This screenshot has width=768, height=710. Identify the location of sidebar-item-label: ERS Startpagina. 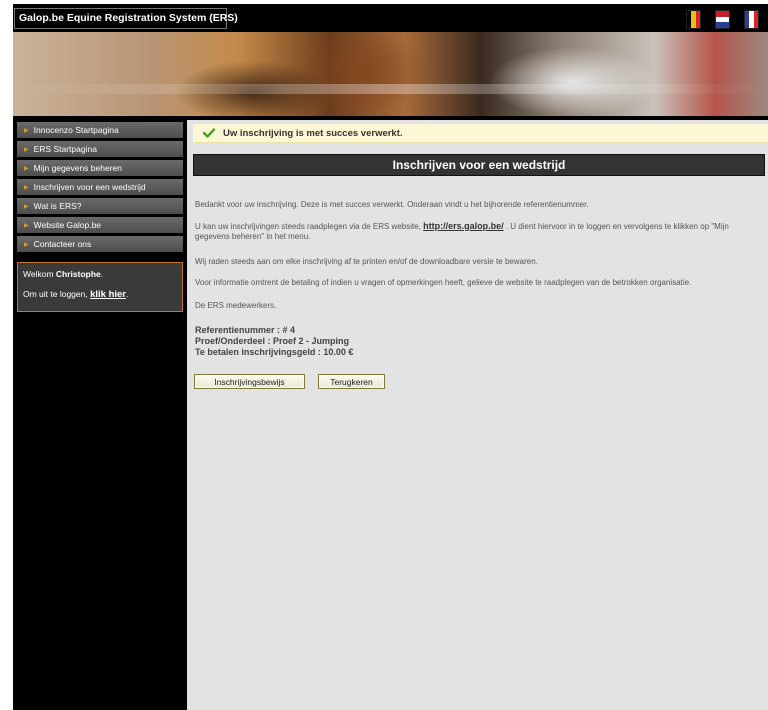
(65, 149).